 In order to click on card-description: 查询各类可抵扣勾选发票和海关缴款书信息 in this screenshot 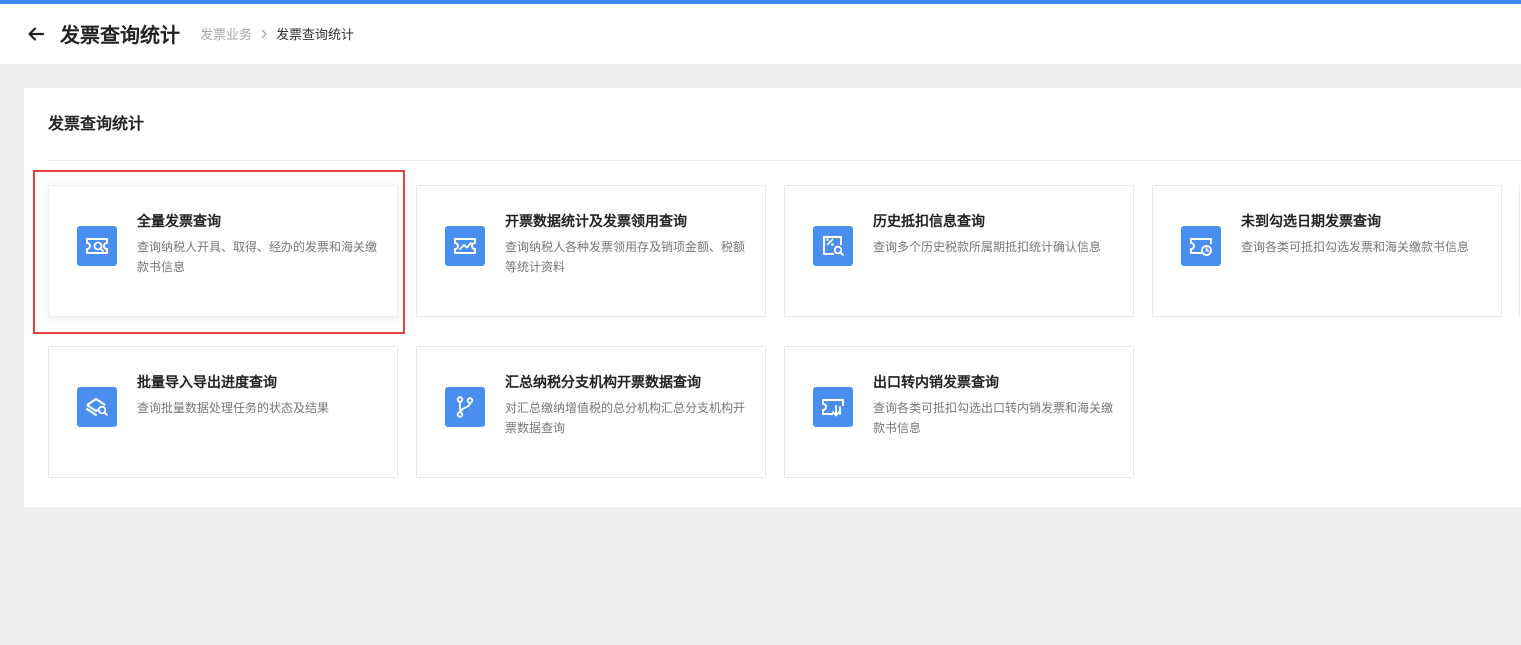, I will do `click(1355, 247)`.